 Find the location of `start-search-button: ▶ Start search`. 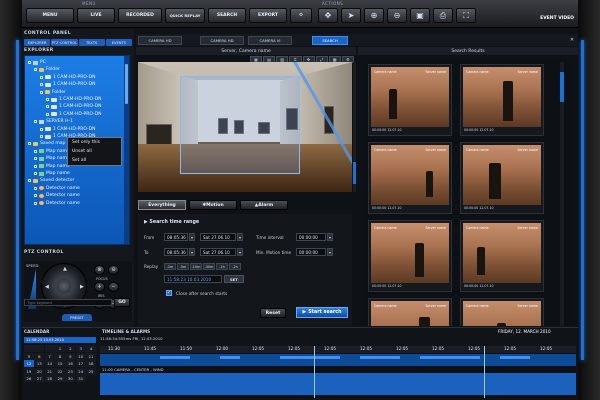

start-search-button: ▶ Start search is located at coordinates (322, 312).